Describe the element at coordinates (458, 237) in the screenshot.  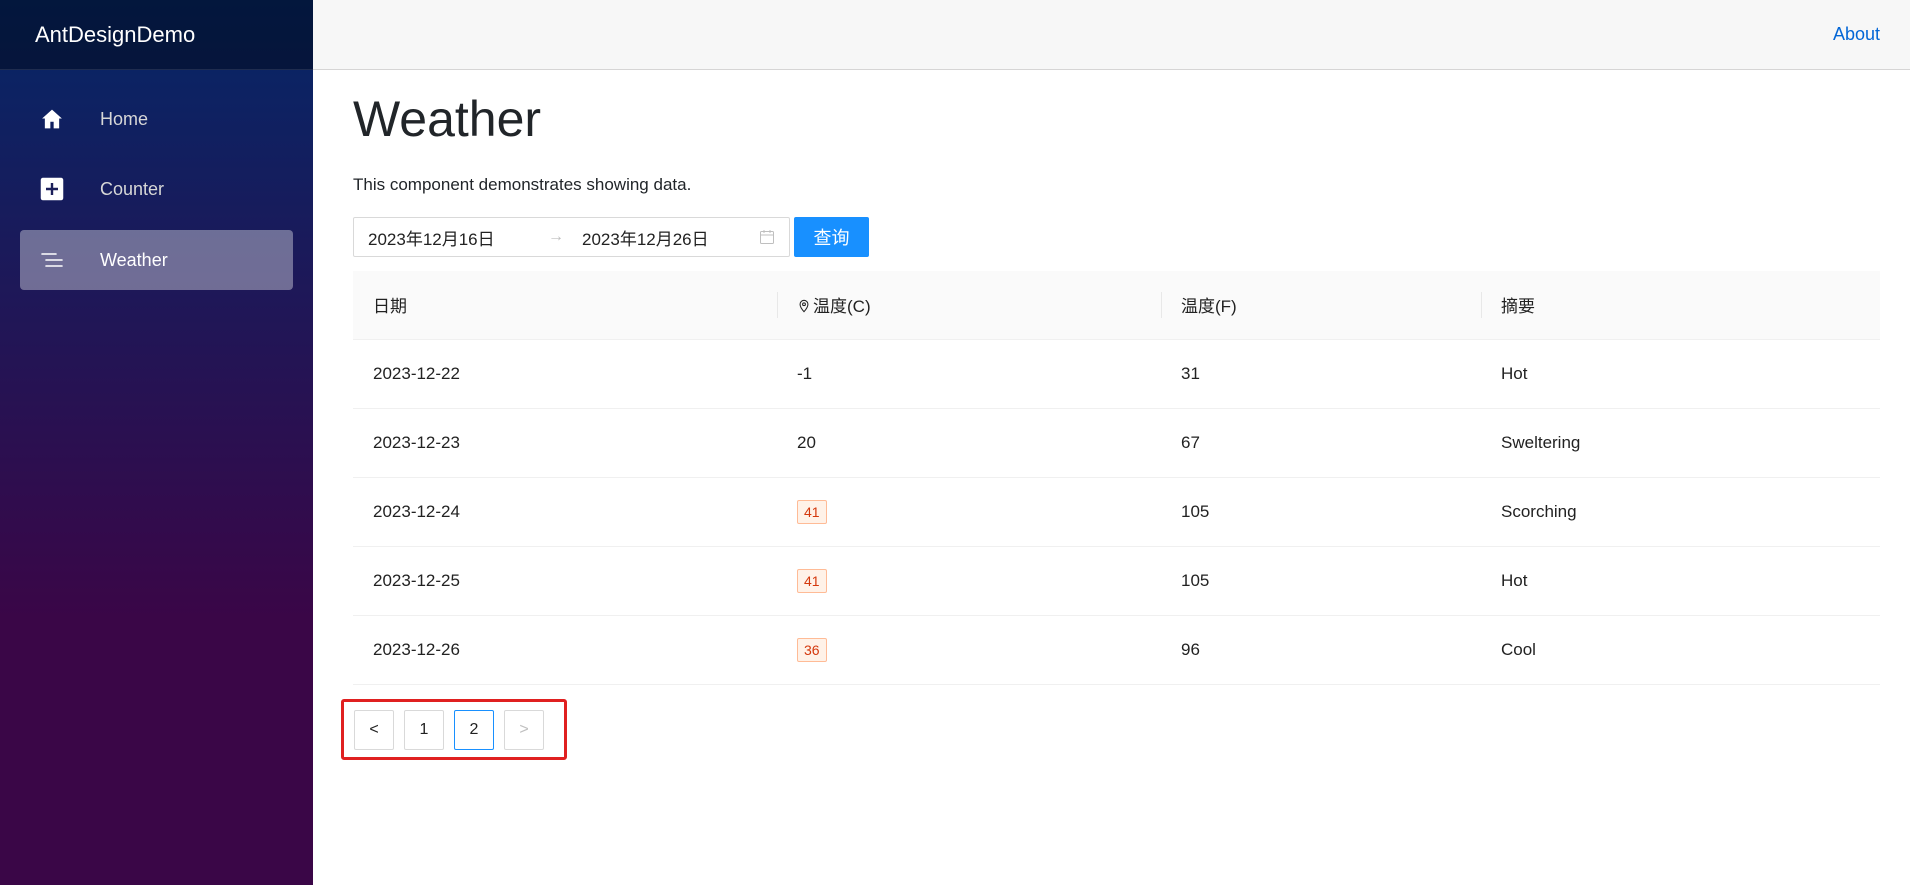
I see `start-date-input: 2023年12月16日` at that location.